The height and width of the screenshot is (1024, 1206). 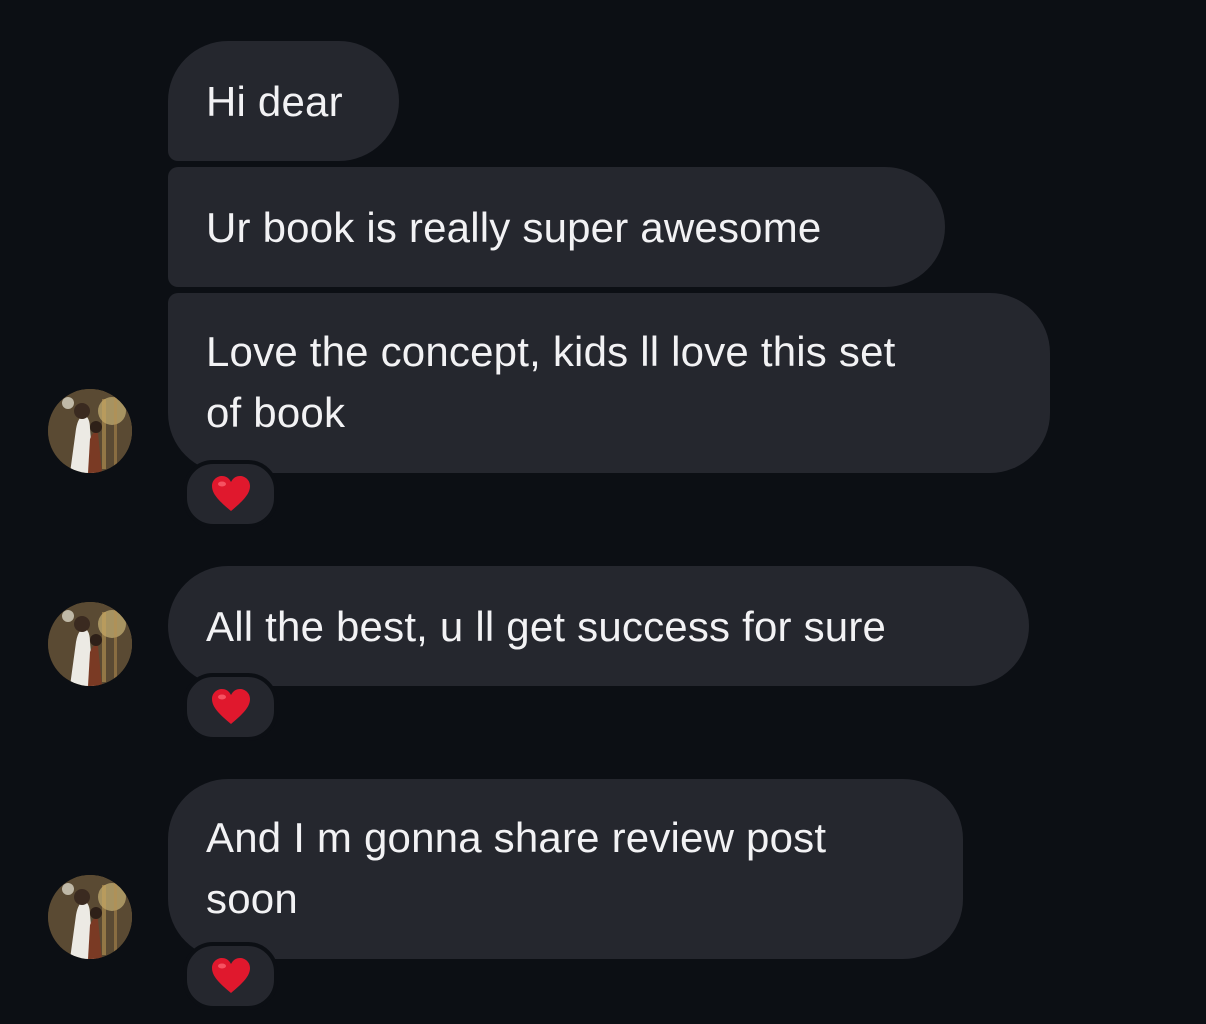 I want to click on message-text: All the best, u ll get success for sure, so click(x=546, y=626).